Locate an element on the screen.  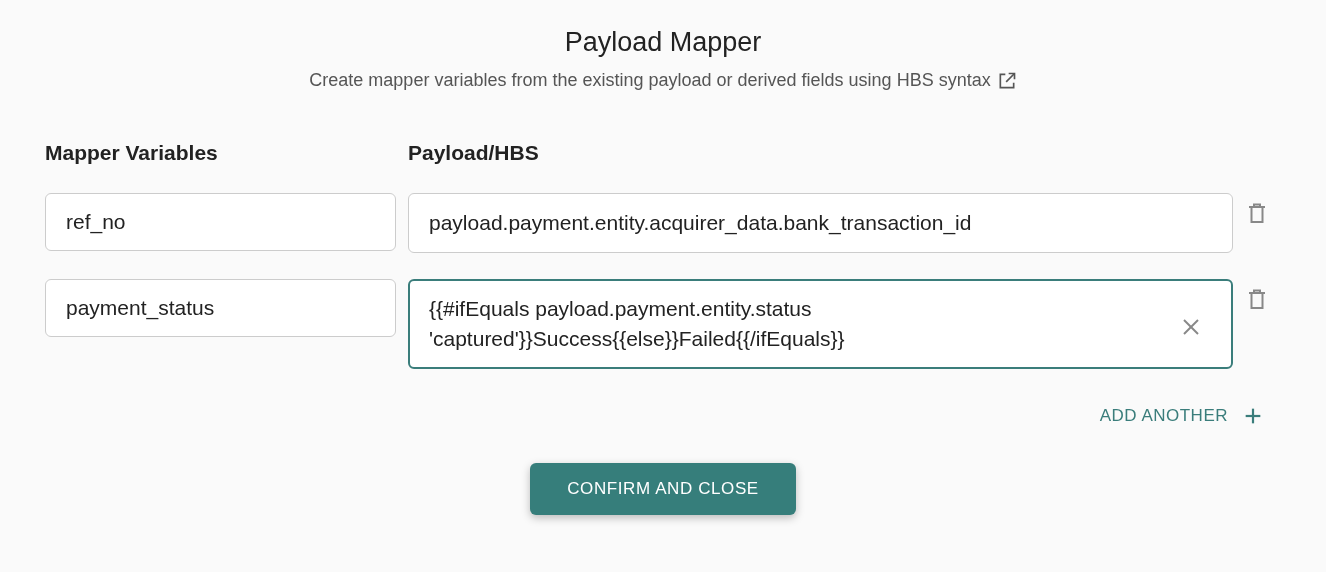
column-header: Payload/HBS is located at coordinates (474, 153).